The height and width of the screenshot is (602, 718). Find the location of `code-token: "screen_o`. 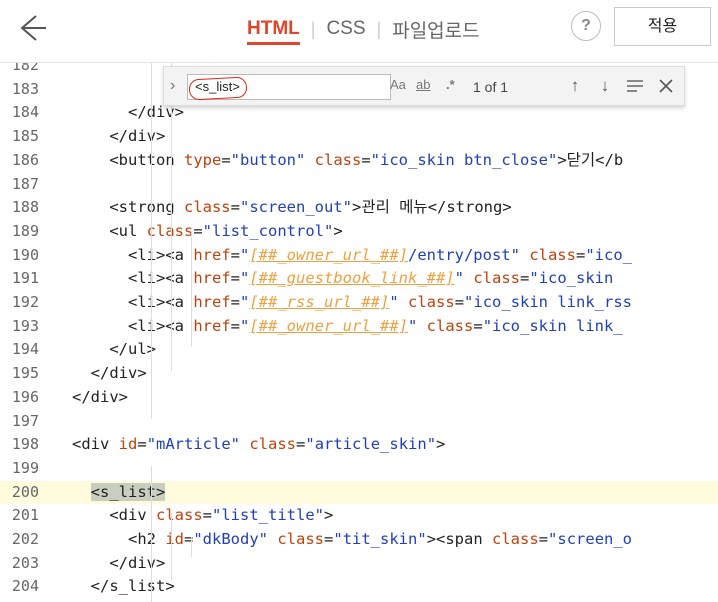

code-token: "screen_o is located at coordinates (590, 539).